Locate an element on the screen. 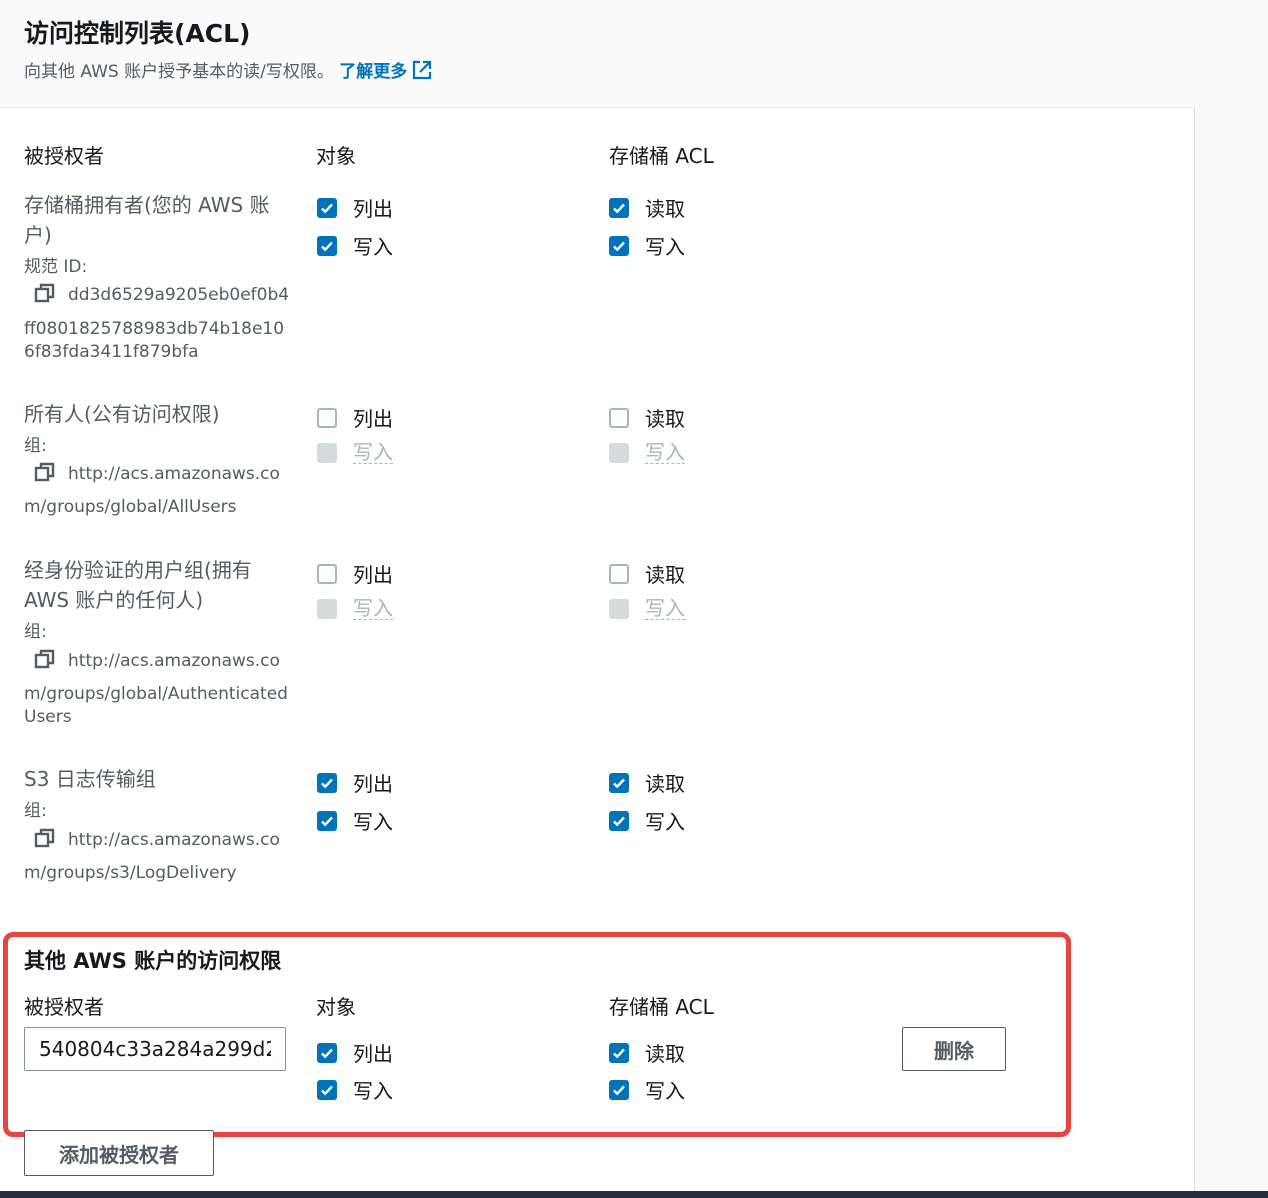 Image resolution: width=1268 pixels, height=1198 pixels. auth-objects-write: 写入 is located at coordinates (355, 608).